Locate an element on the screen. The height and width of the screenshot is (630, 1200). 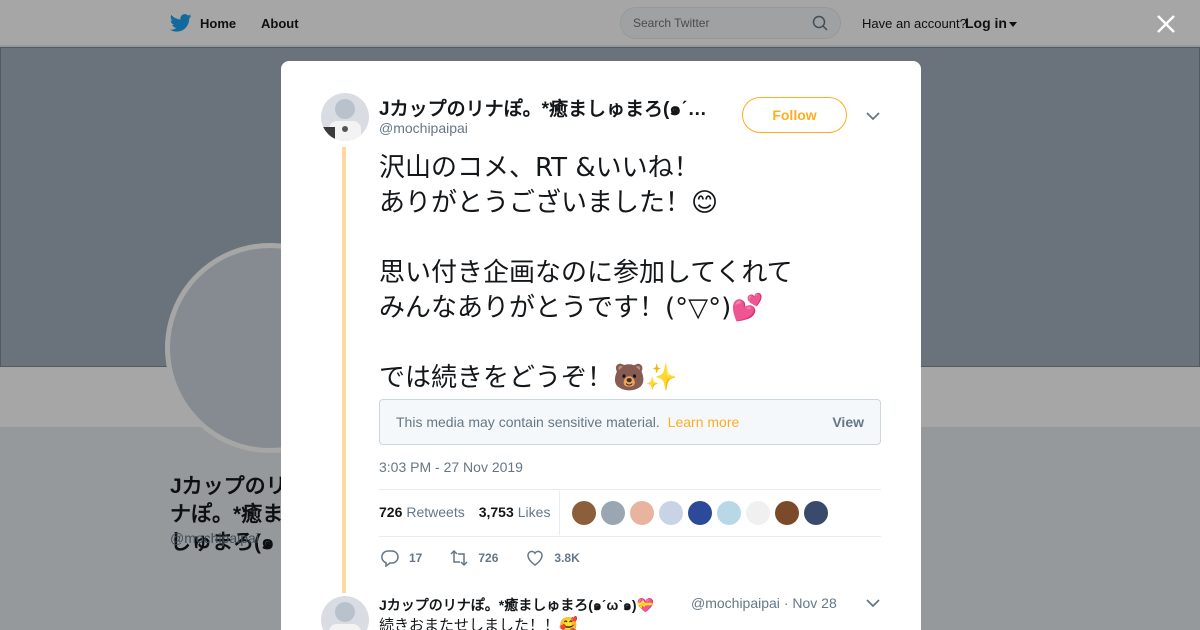
likes-label: Likes is located at coordinates (534, 512).